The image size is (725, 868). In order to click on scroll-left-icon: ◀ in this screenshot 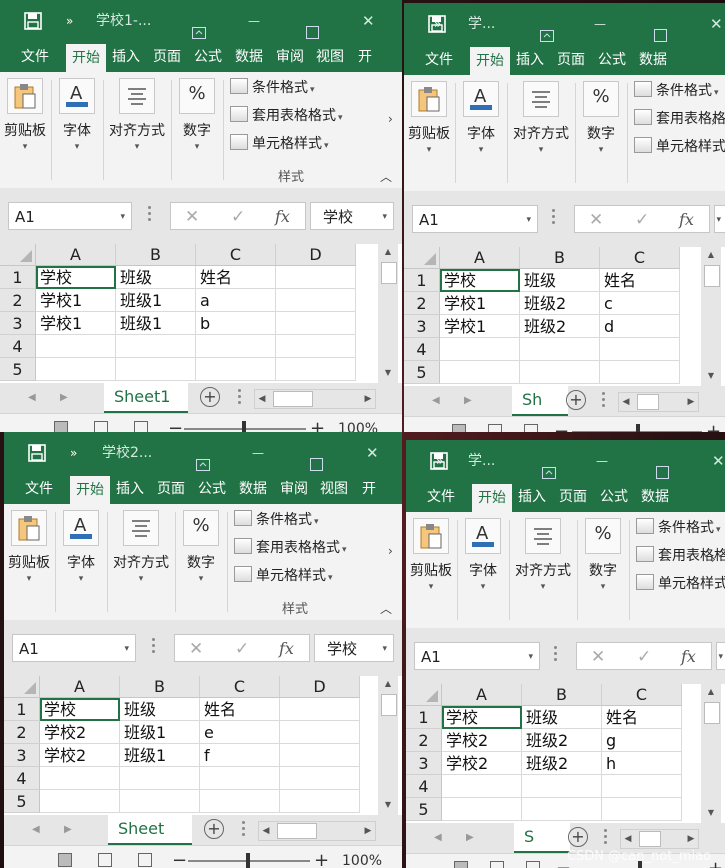, I will do `click(262, 399)`.